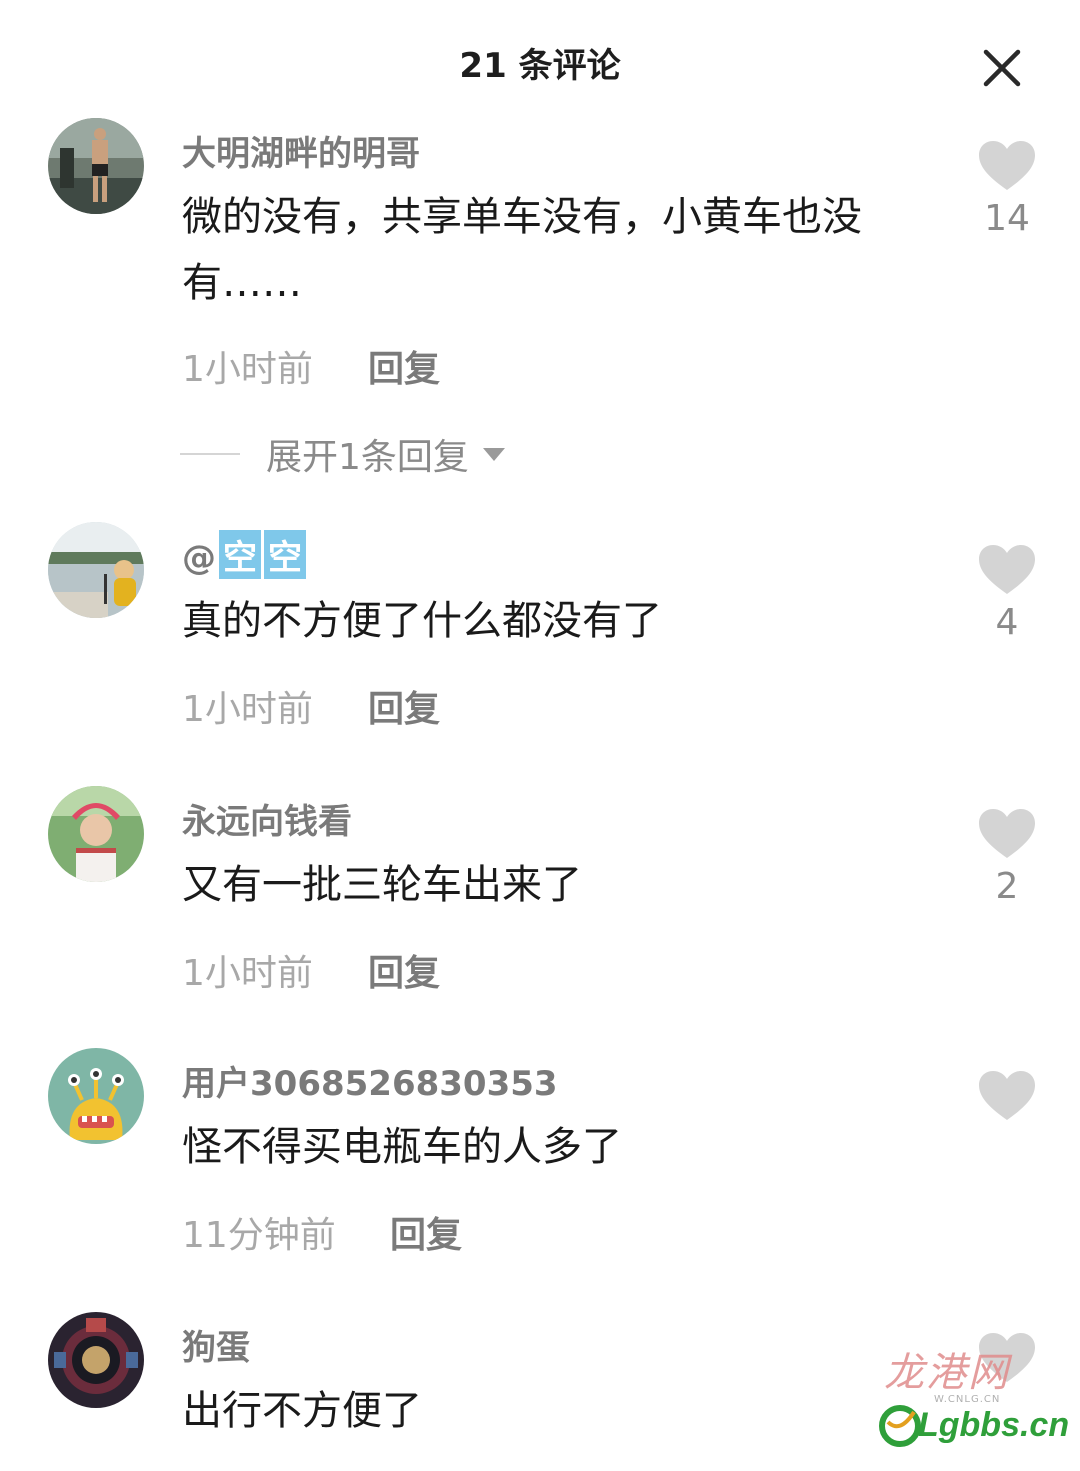 This screenshot has width=1080, height=1471. I want to click on comment-text: 出行不方便了, so click(302, 1411).